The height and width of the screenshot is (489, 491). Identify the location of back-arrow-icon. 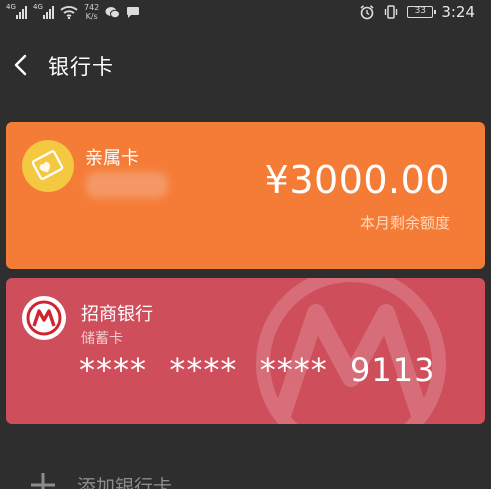
(22, 65).